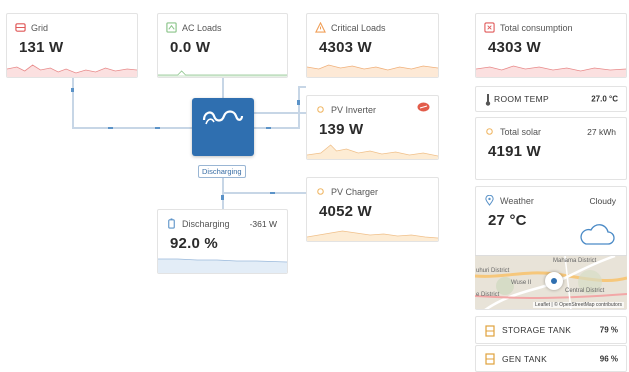 The image size is (629, 372). What do you see at coordinates (354, 110) in the screenshot?
I see `pv-inverter-title: PV Inverter` at bounding box center [354, 110].